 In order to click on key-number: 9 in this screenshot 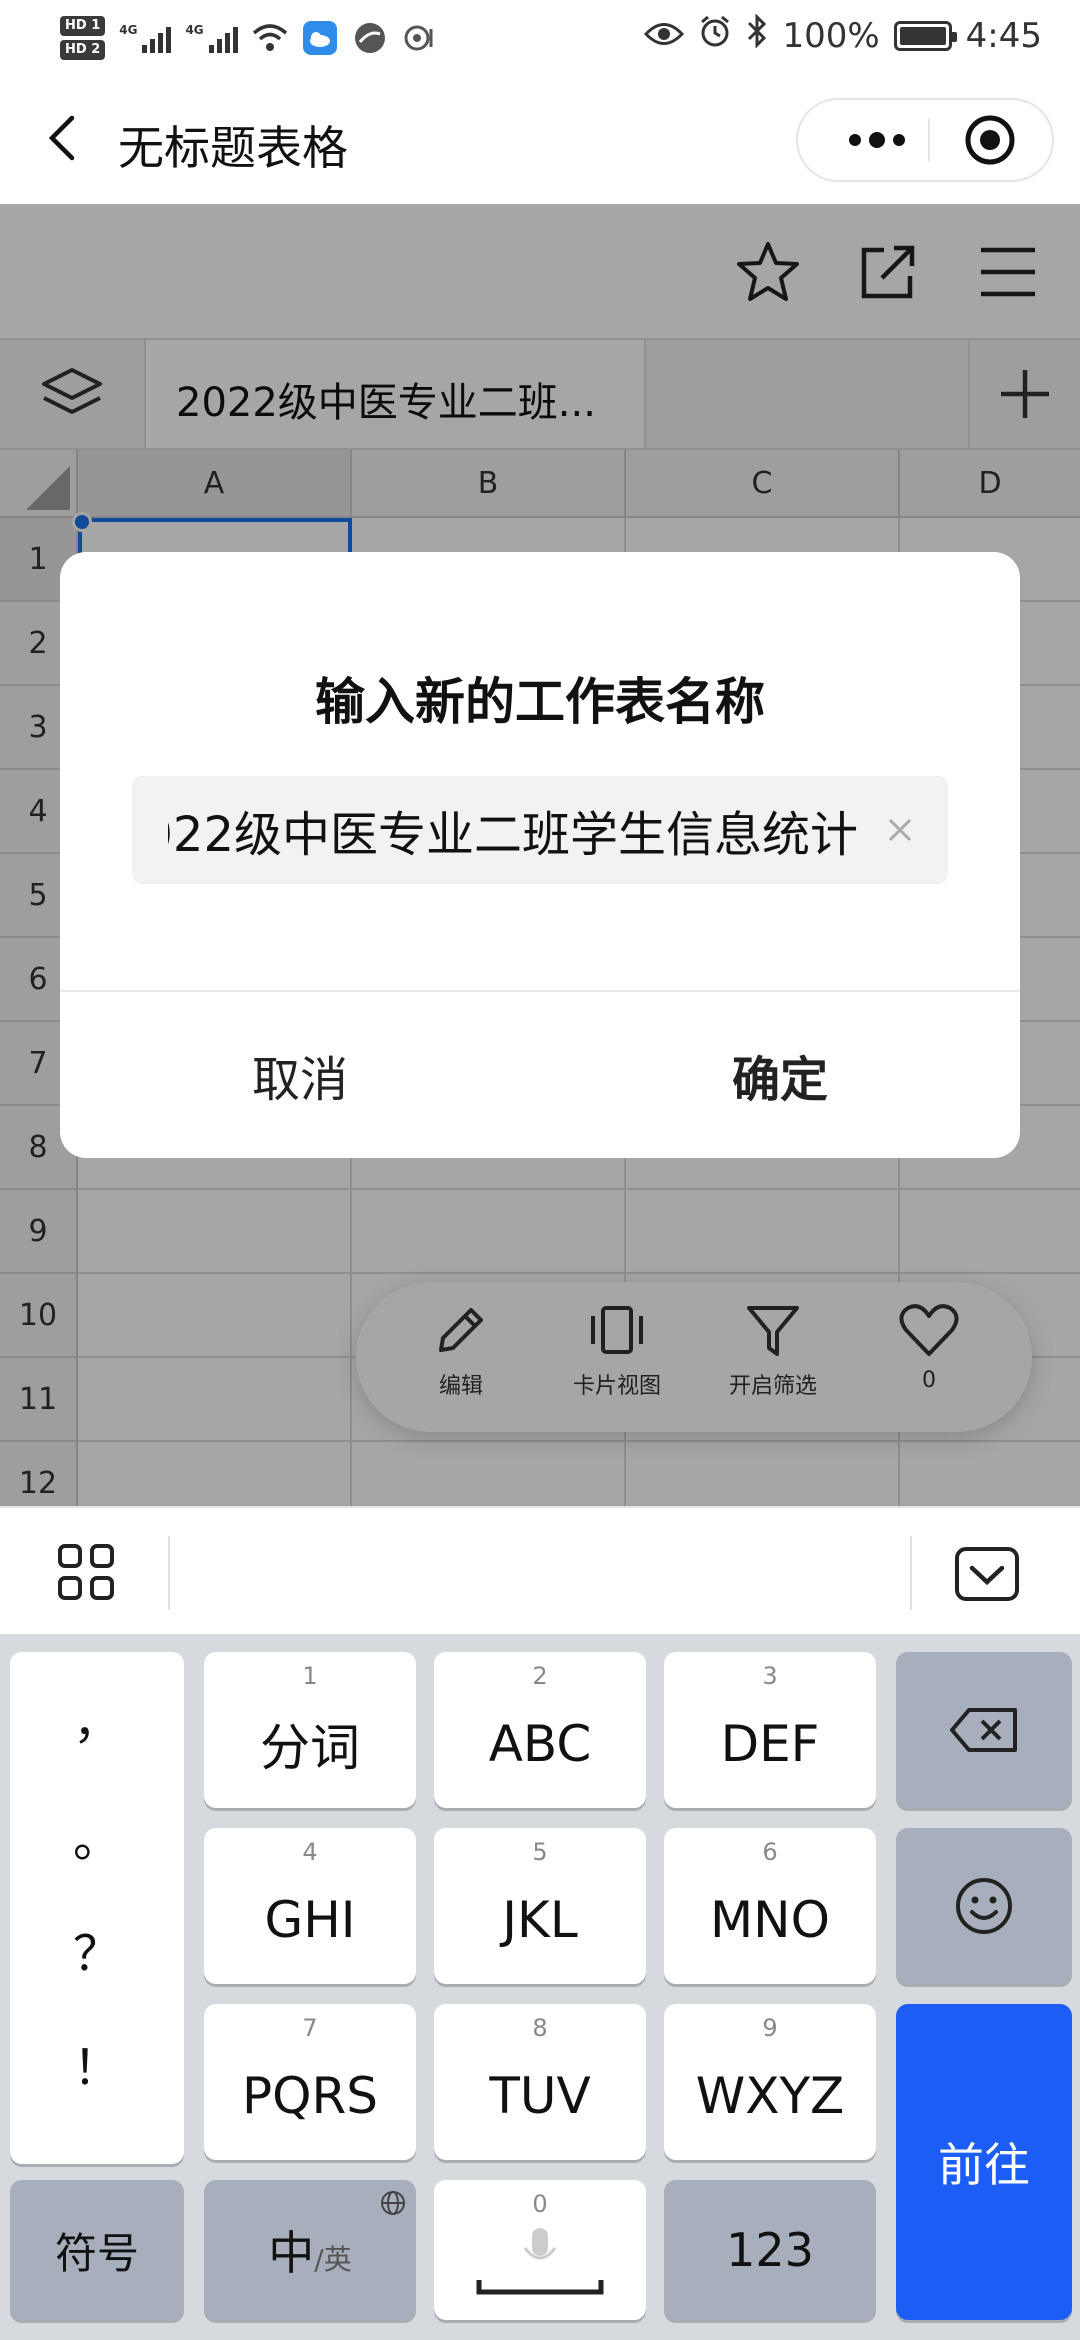, I will do `click(770, 2028)`.